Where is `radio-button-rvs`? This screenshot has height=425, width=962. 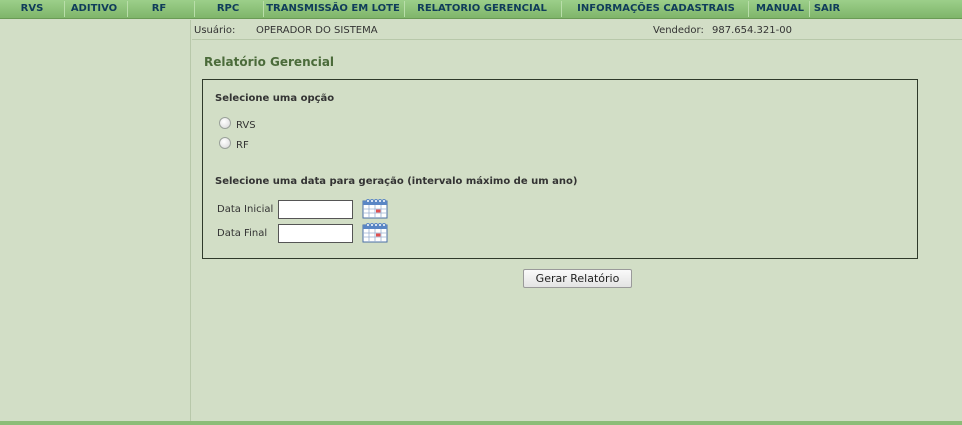
radio-button-rvs is located at coordinates (225, 123).